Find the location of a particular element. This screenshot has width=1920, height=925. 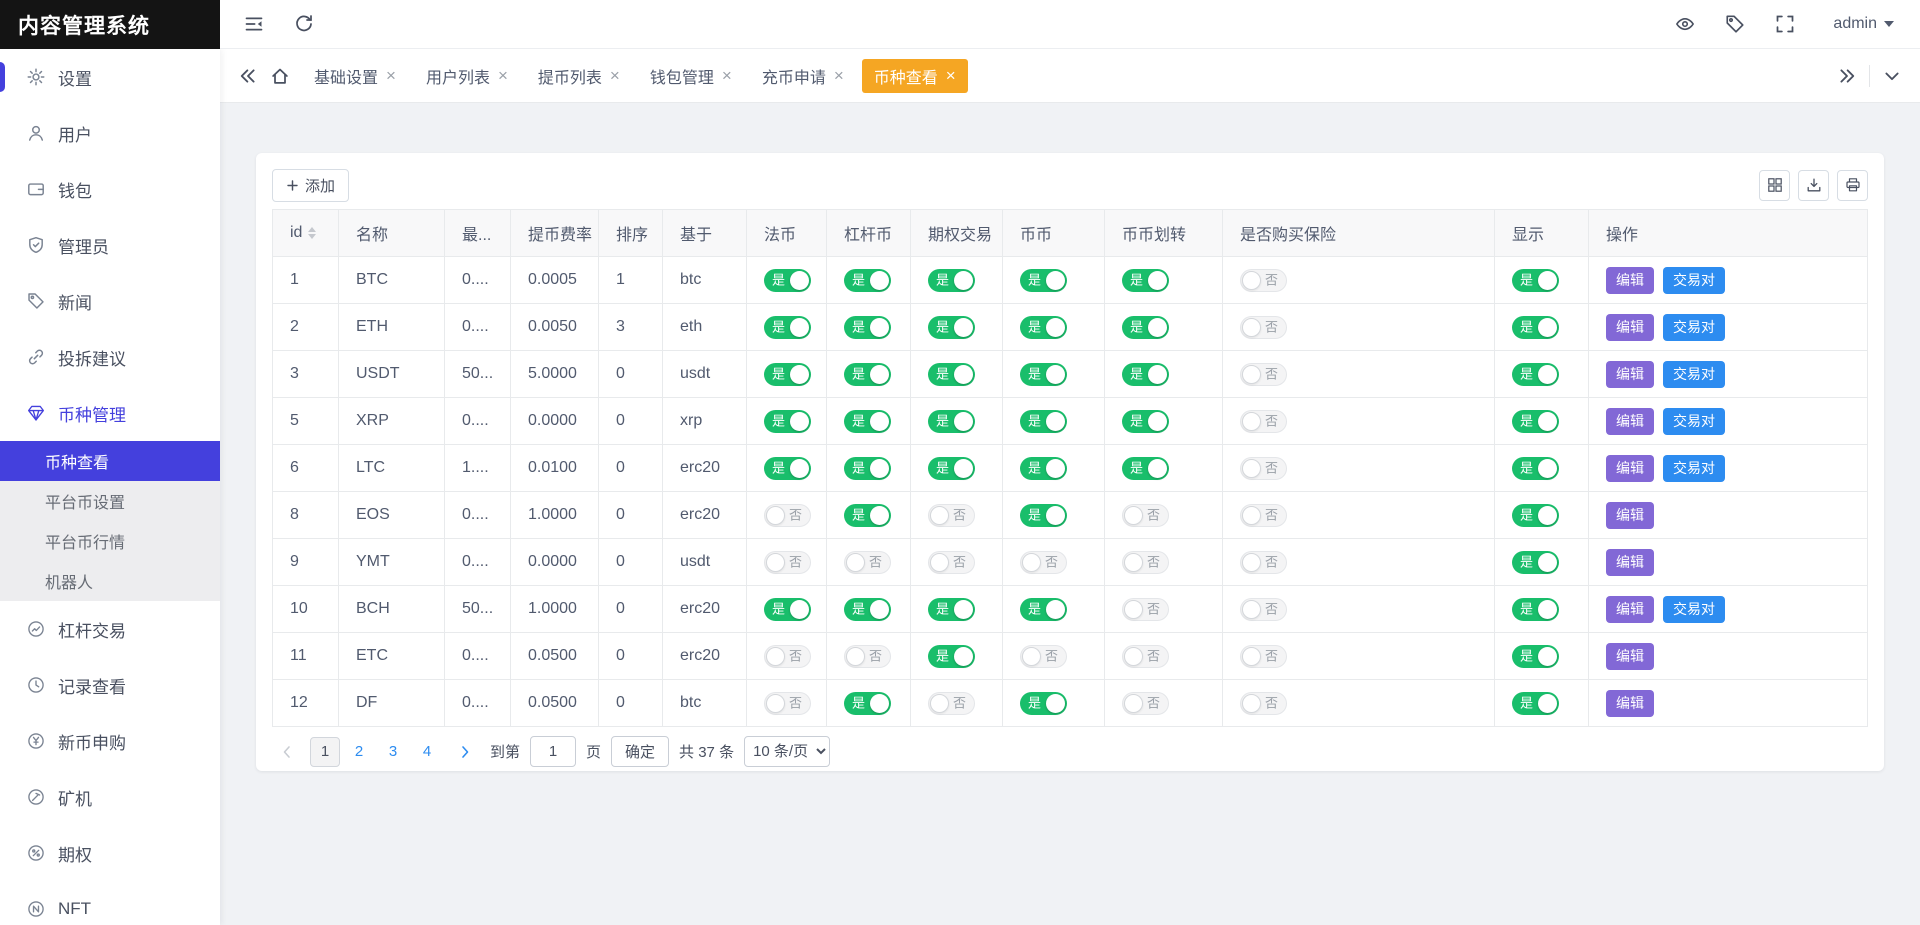

page-size-select: 10 条/页 is located at coordinates (787, 751).